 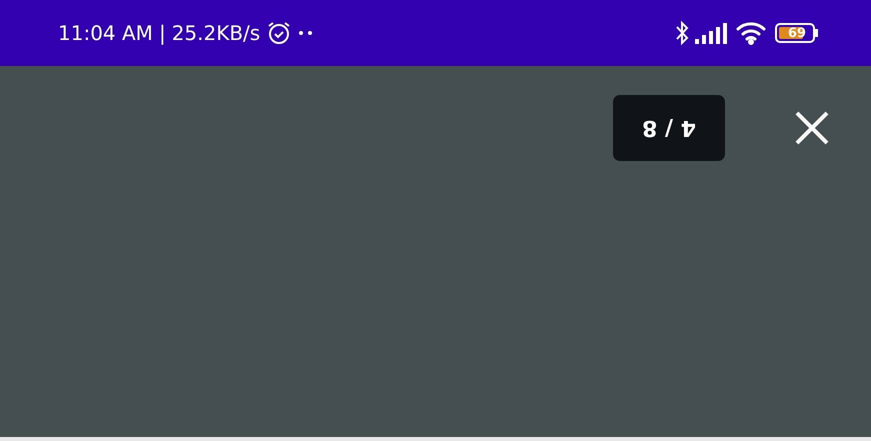 I want to click on clock-time: 11:04 AM, so click(x=105, y=33).